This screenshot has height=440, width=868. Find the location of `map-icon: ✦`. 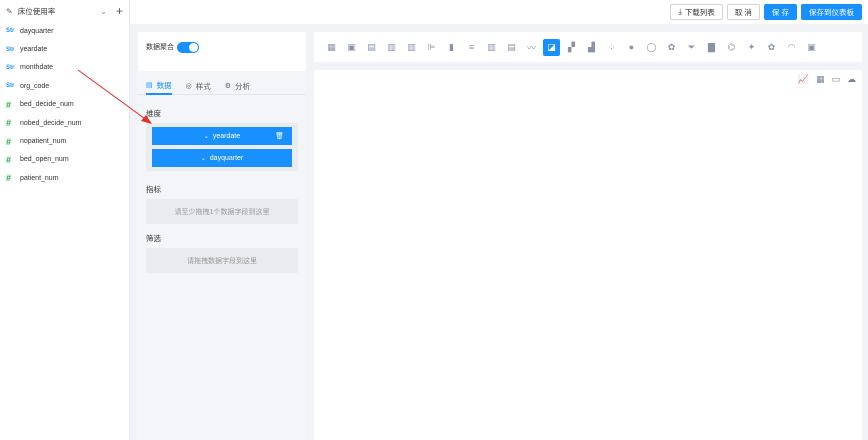

map-icon: ✦ is located at coordinates (751, 47).